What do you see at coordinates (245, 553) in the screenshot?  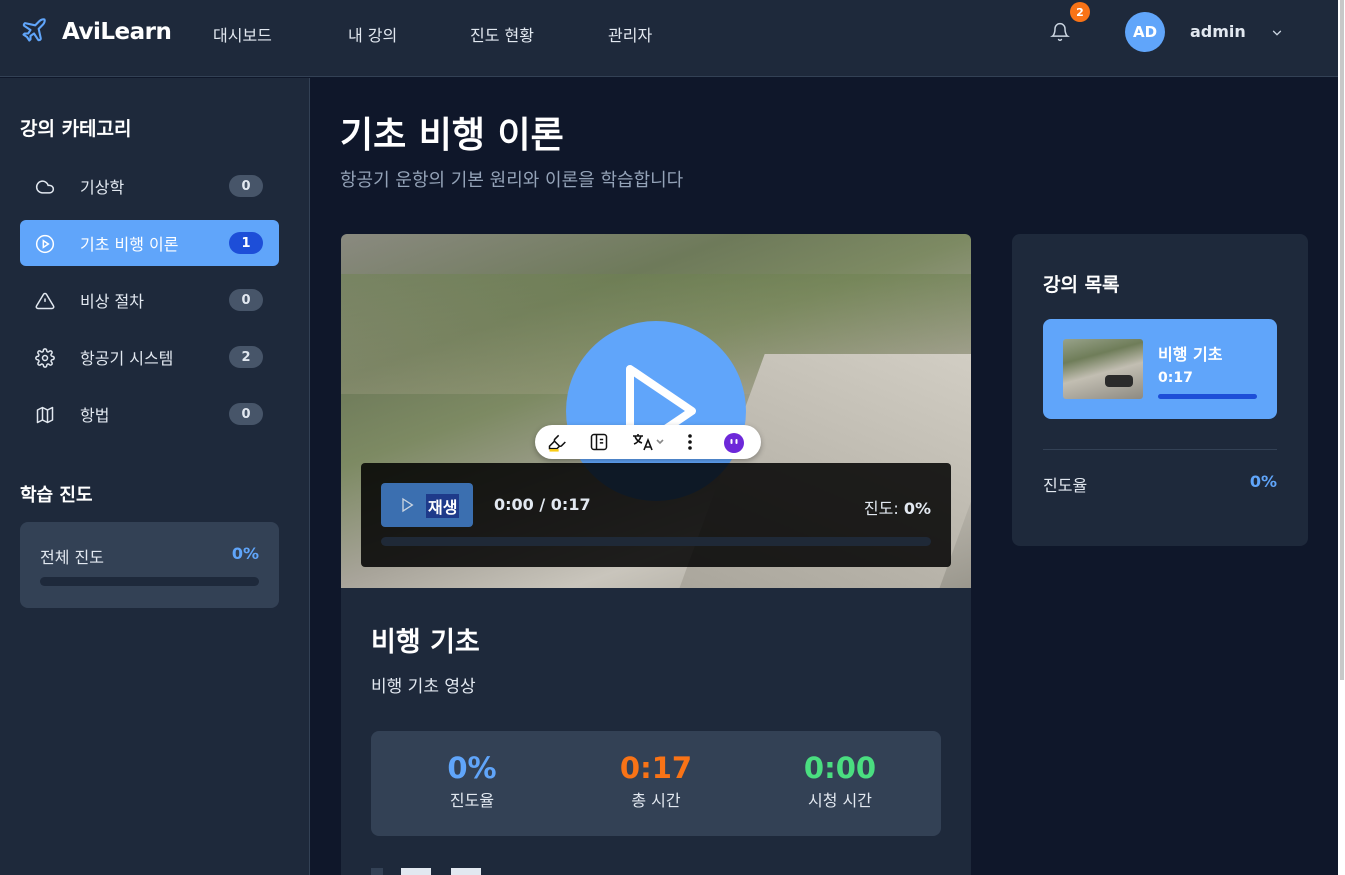 I see `overall-progress-value: 0%` at bounding box center [245, 553].